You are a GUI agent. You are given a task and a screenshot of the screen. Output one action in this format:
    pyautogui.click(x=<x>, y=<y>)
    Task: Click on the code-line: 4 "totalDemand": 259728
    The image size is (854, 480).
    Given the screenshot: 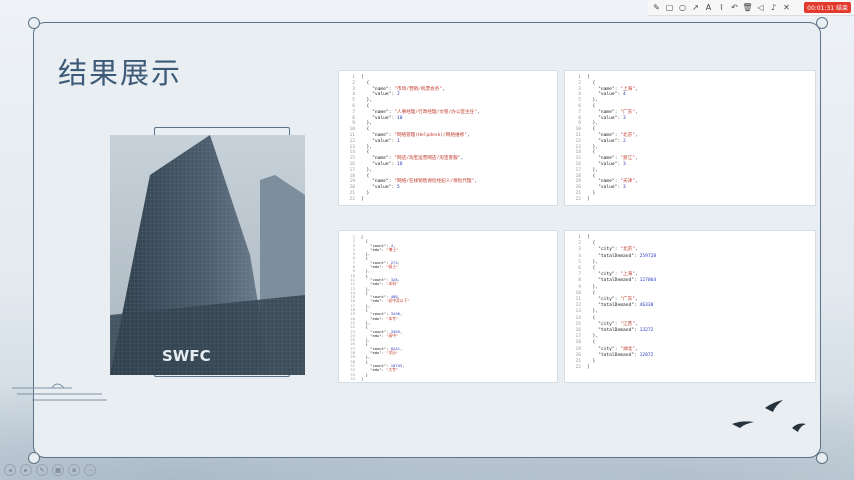 What is the action you would take?
    pyautogui.click(x=612, y=257)
    